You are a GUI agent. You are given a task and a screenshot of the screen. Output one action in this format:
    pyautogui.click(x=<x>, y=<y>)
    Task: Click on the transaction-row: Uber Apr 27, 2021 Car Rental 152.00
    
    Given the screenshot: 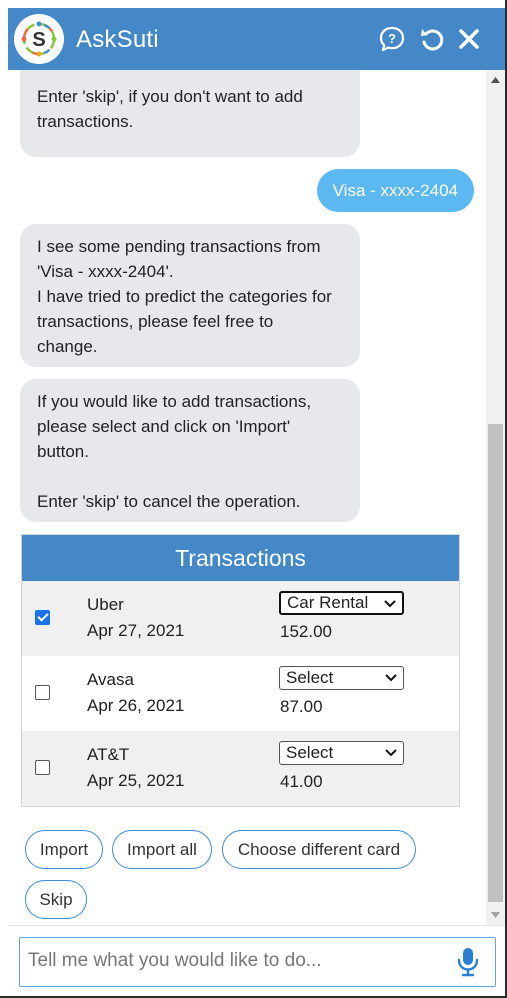 What is the action you would take?
    pyautogui.click(x=240, y=618)
    